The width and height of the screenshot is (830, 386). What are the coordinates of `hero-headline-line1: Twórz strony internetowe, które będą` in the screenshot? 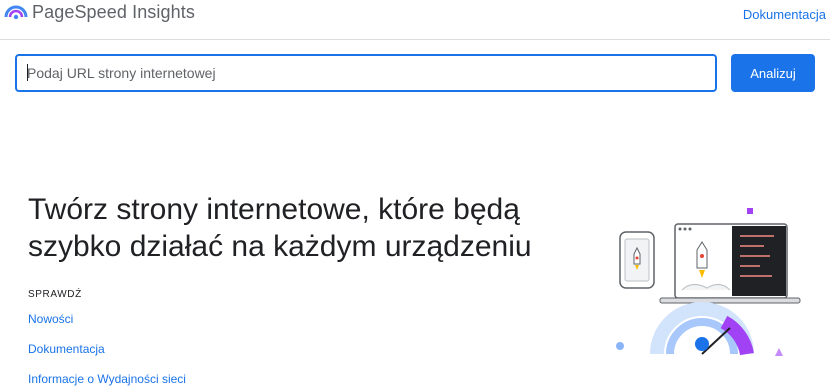 It's located at (274, 209).